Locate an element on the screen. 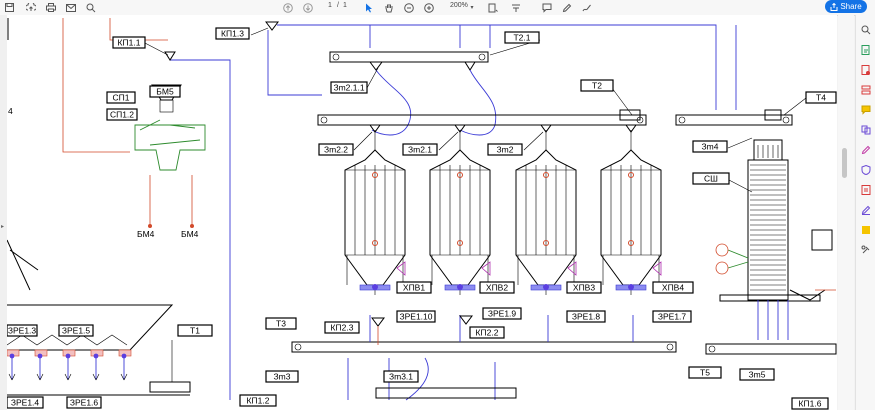 Image resolution: width=875 pixels, height=410 pixels. label-xp1: ХПВ1 is located at coordinates (414, 287).